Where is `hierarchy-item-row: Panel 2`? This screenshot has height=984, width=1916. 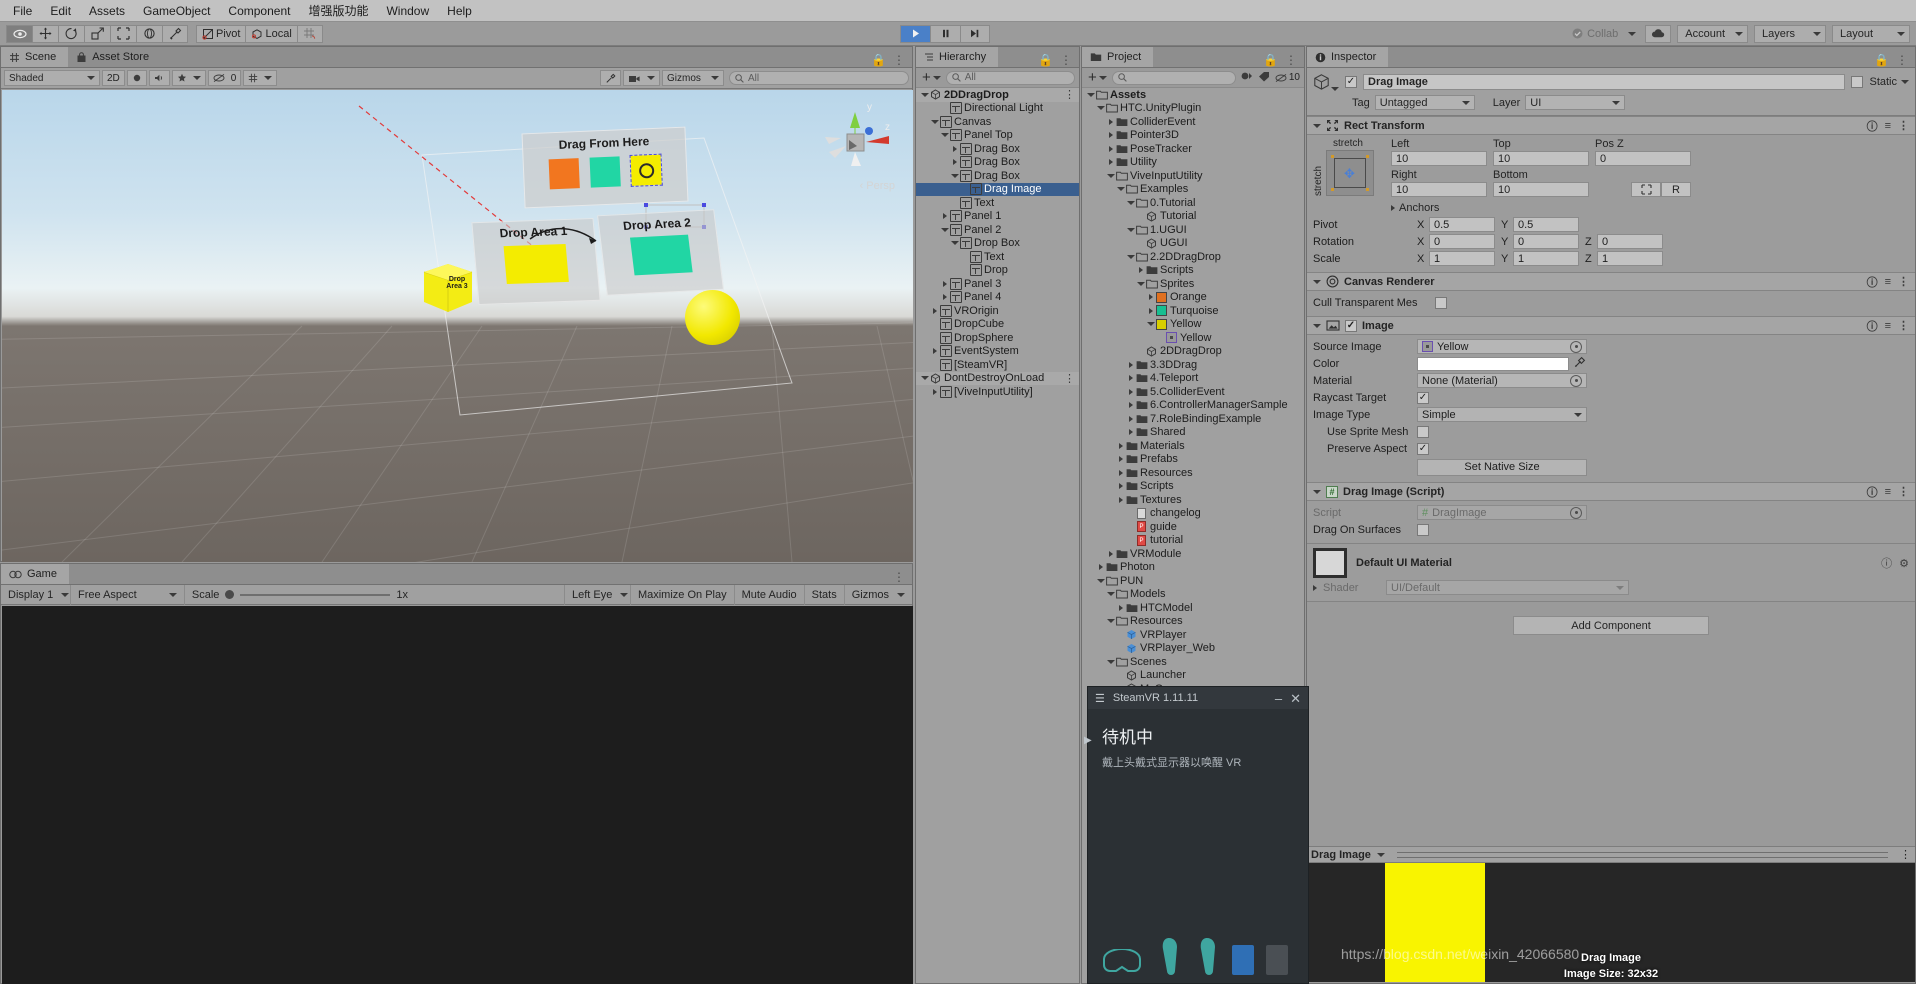 hierarchy-item-row: Panel 2 is located at coordinates (997, 230).